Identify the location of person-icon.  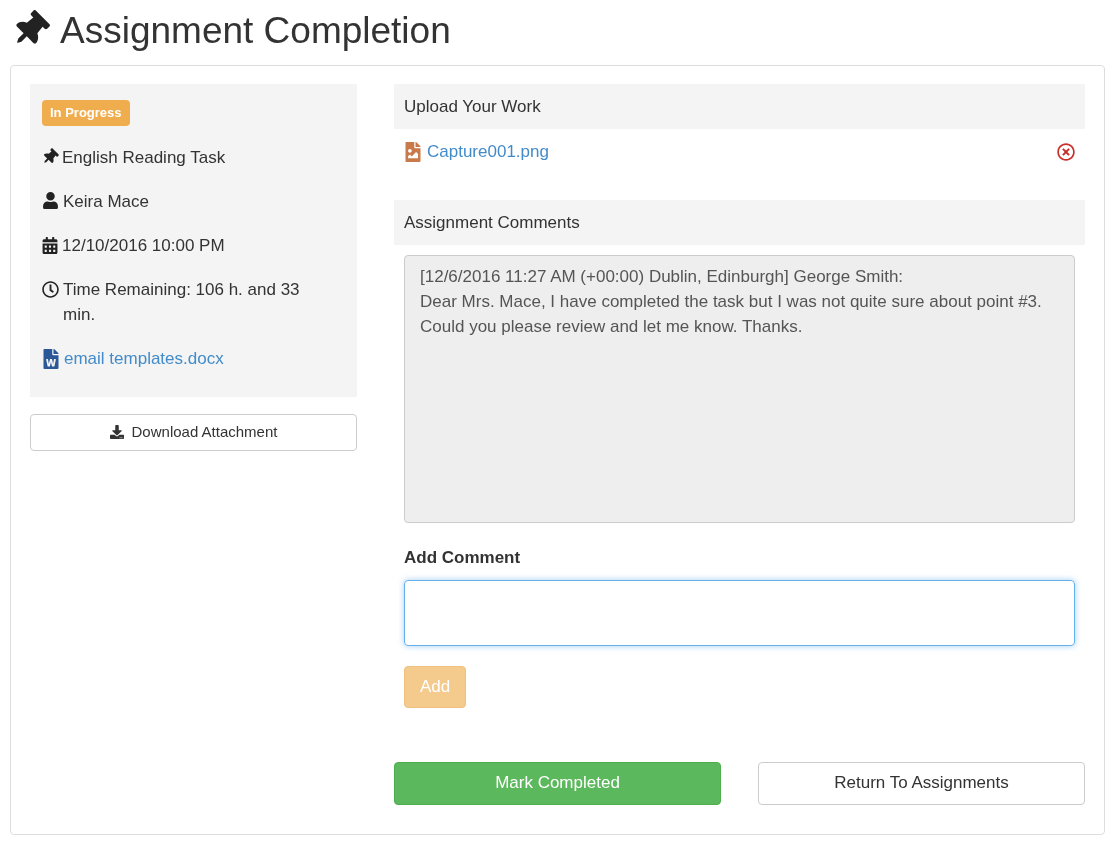
(50, 200).